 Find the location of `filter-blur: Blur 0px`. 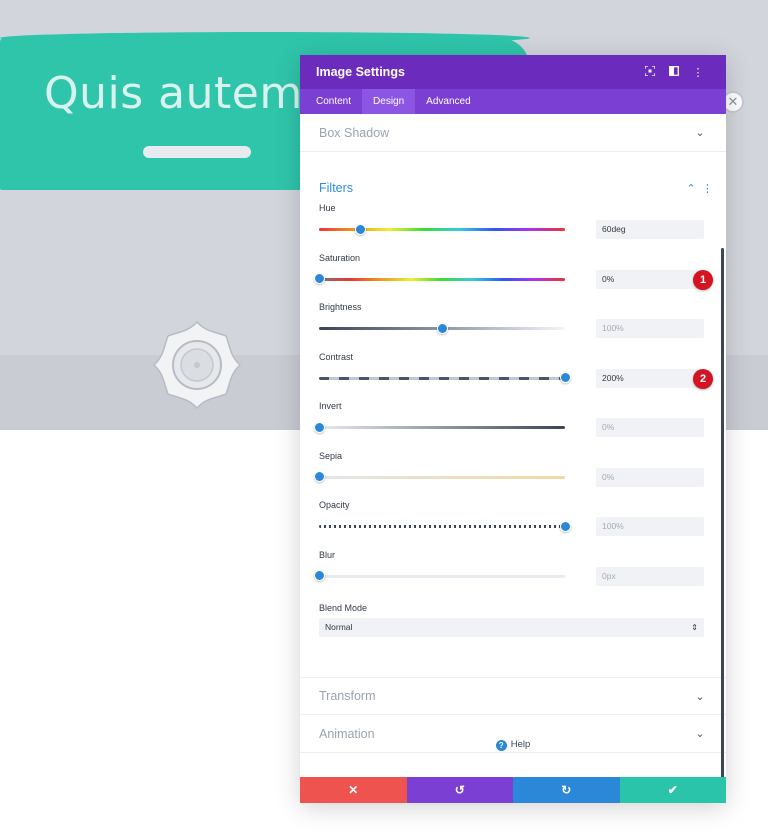

filter-blur: Blur 0px is located at coordinates (513, 575).